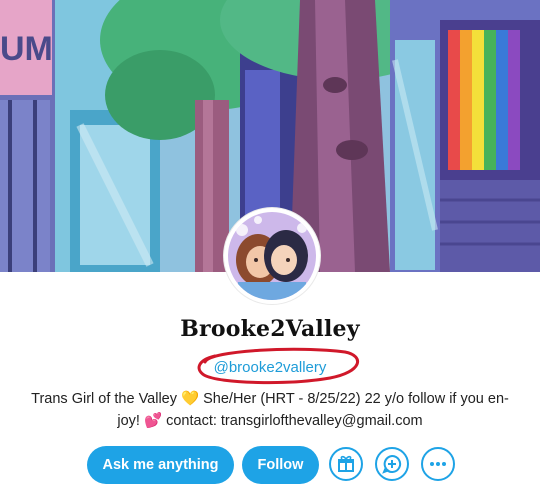  I want to click on ask-me-anything-button: Ask me anything, so click(160, 465).